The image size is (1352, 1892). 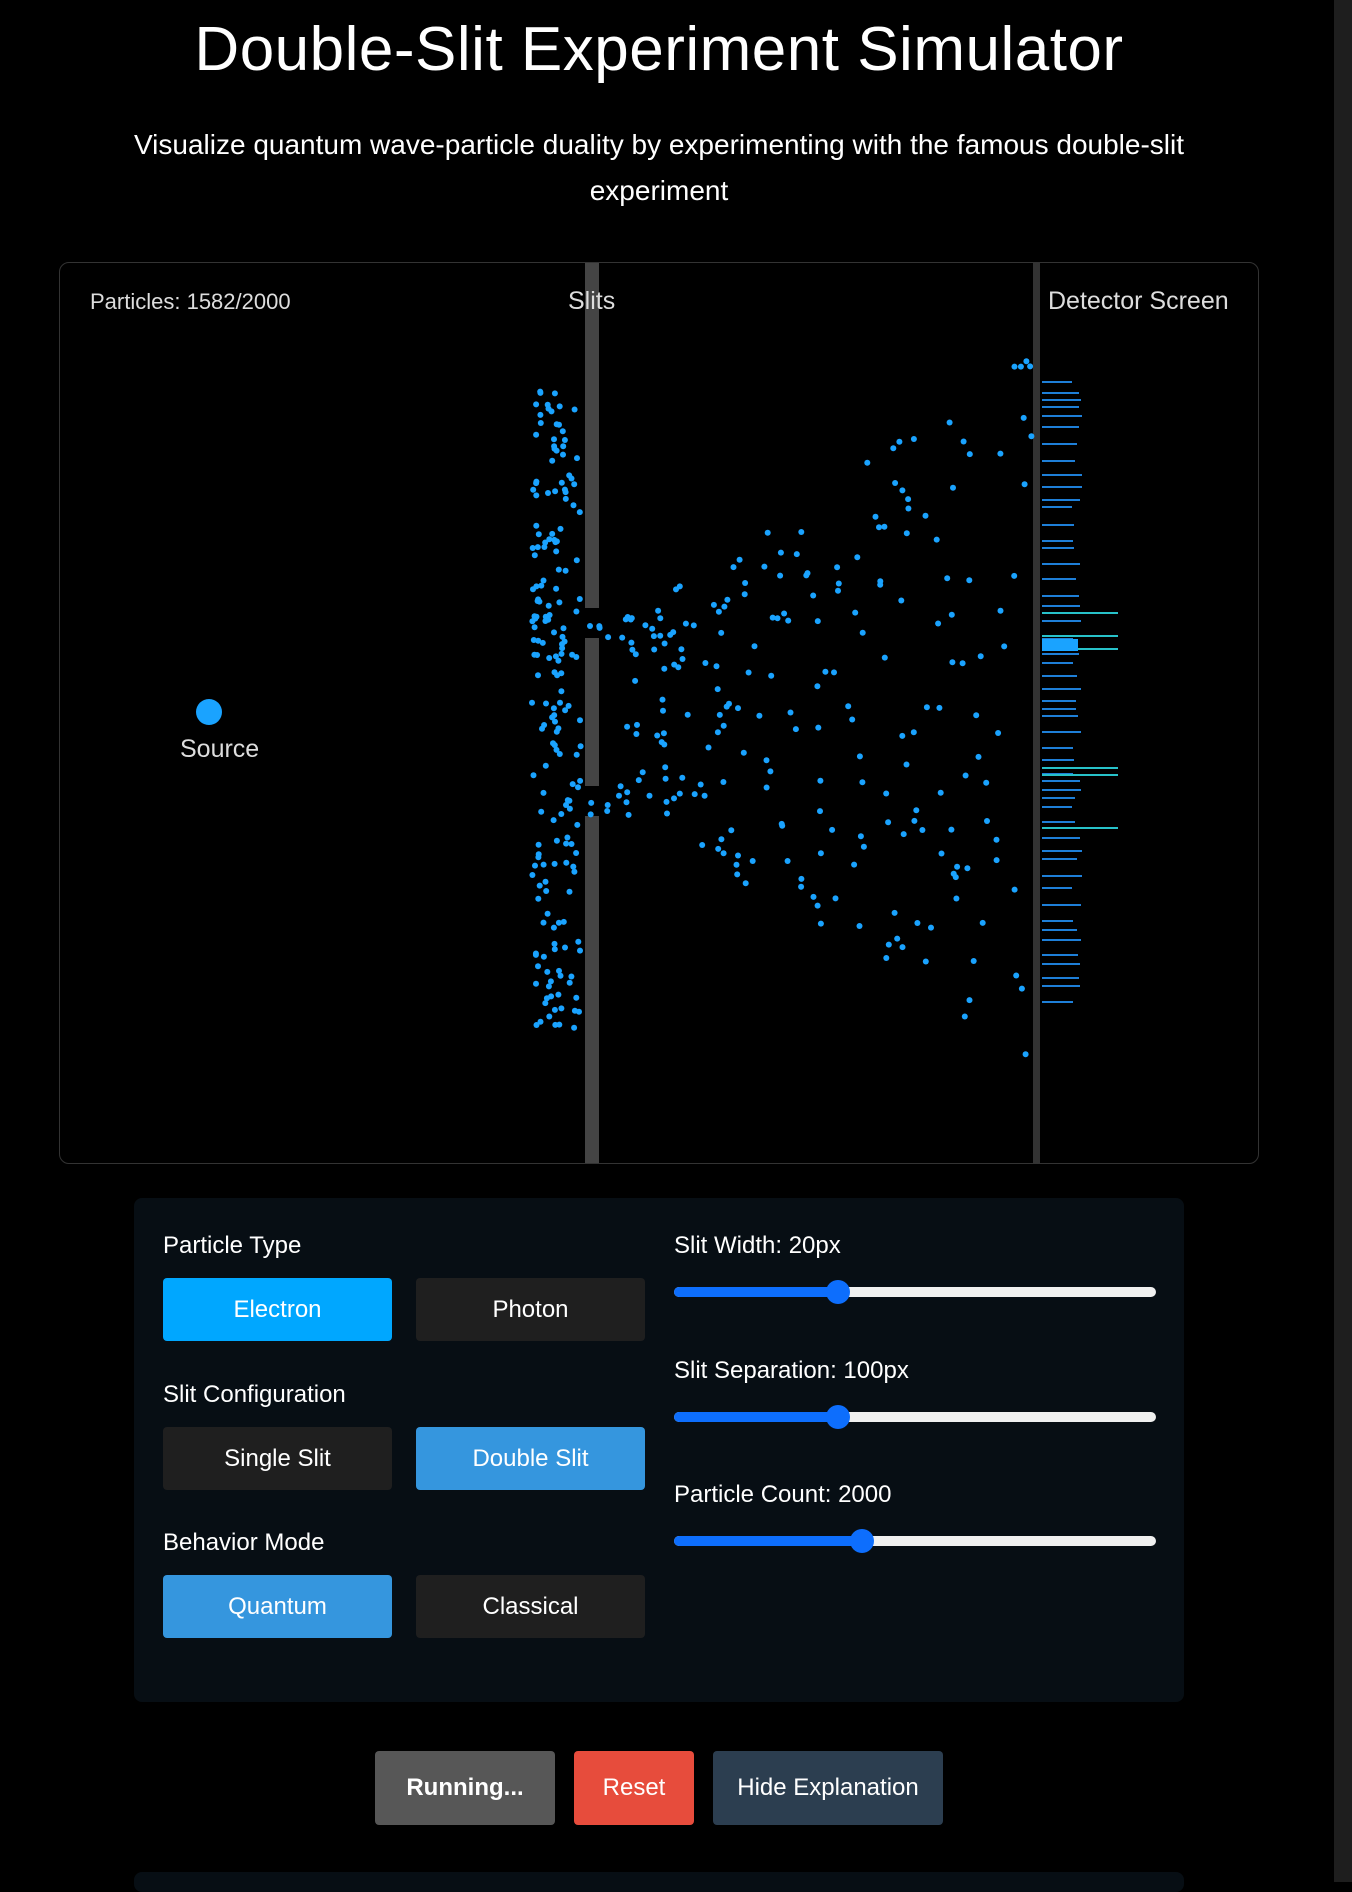 I want to click on slit-width-slider, so click(x=915, y=1292).